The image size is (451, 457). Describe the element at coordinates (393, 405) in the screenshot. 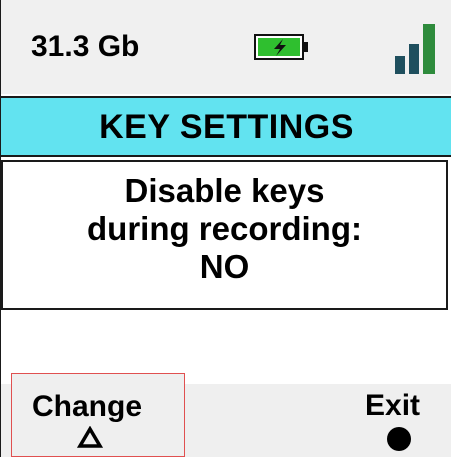

I see `exit-softkey-label: Exit` at that location.